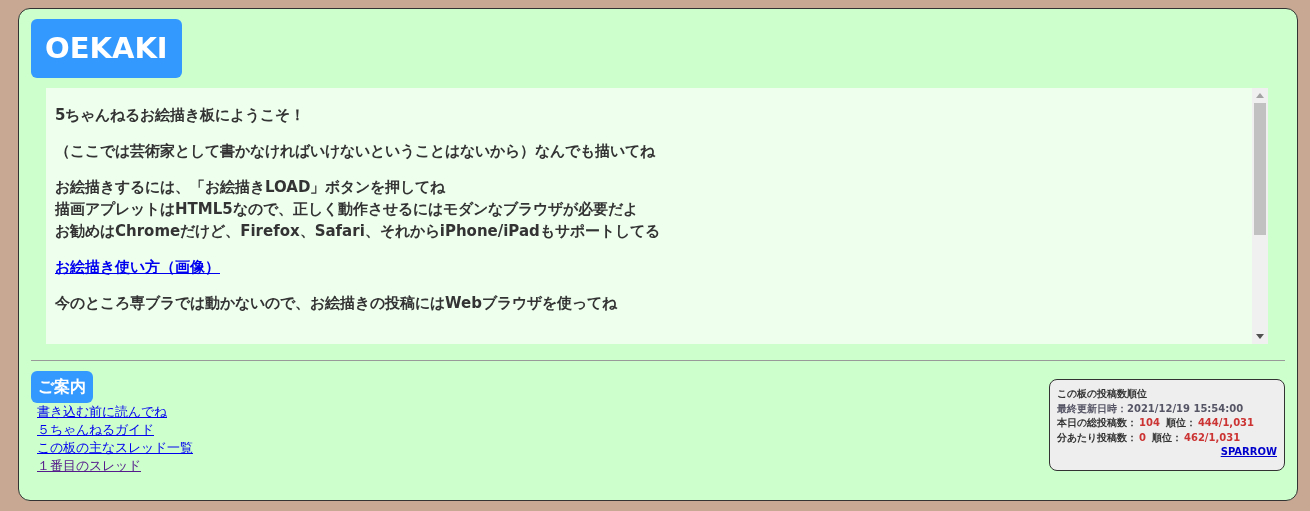 The width and height of the screenshot is (1310, 511). I want to click on guide-link: ５ちゃんねるガイド, so click(95, 430).